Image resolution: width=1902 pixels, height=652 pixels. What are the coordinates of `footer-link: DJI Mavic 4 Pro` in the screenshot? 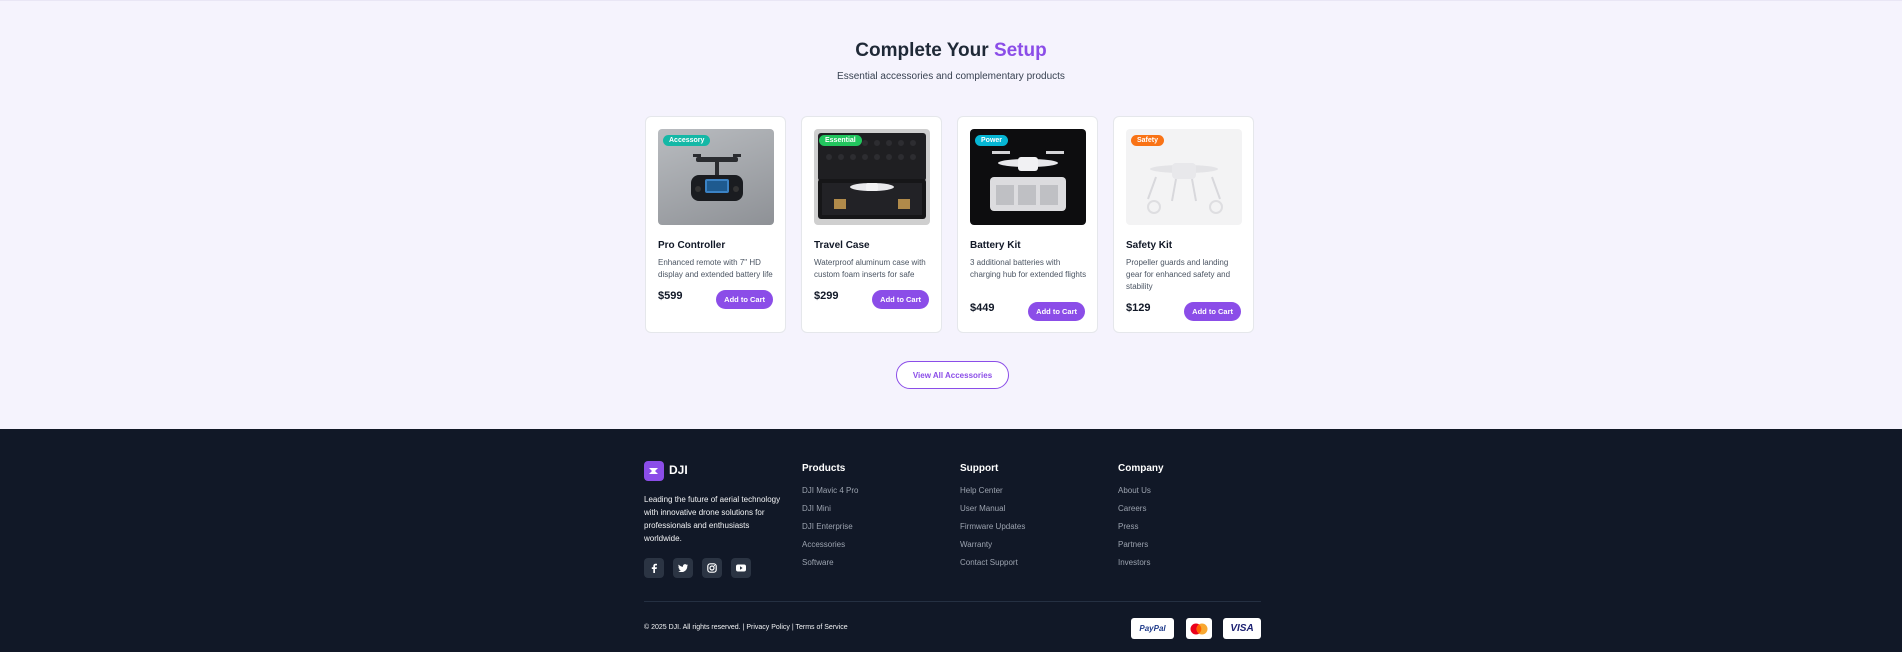 It's located at (830, 494).